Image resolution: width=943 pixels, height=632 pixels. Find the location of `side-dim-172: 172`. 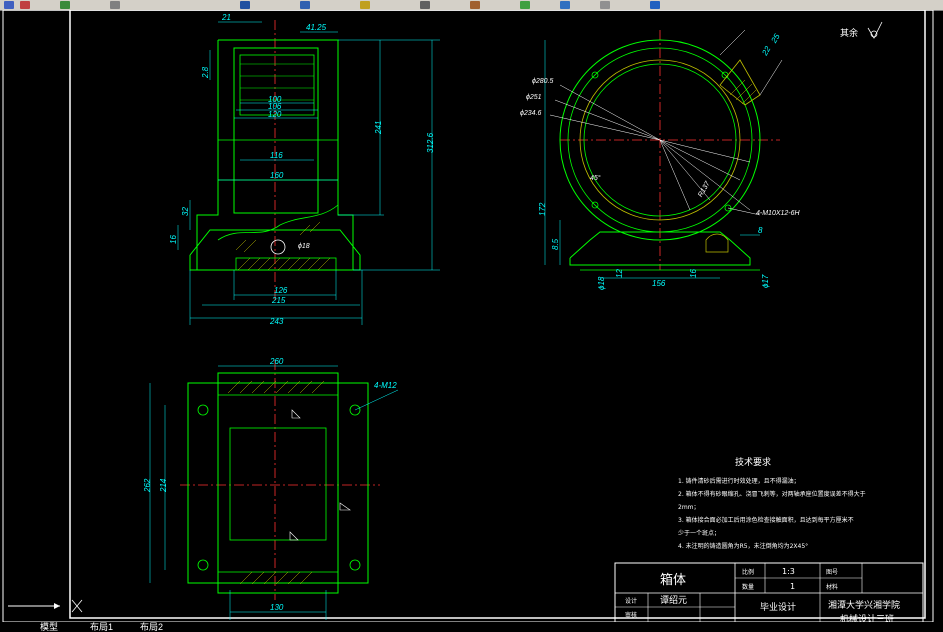

side-dim-172: 172 is located at coordinates (542, 209).